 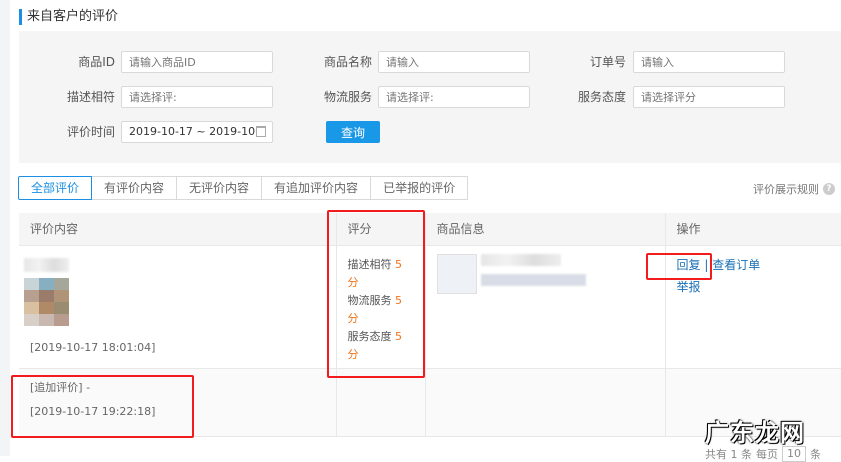 What do you see at coordinates (177, 229) in the screenshot?
I see `header-content: 评价内容` at bounding box center [177, 229].